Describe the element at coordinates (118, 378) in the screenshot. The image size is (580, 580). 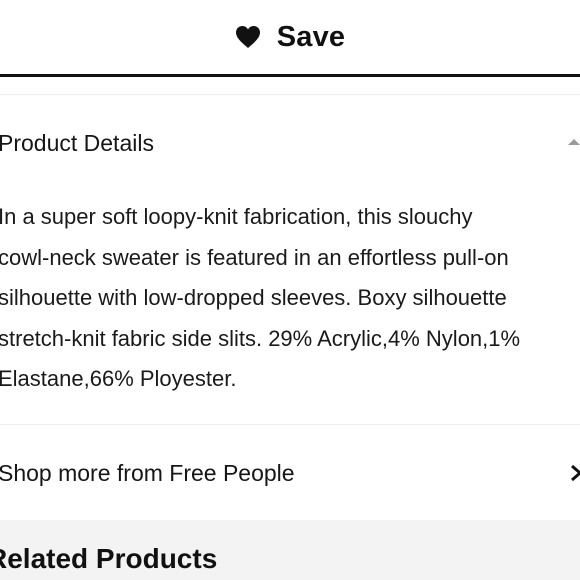
I see `description-line: Elastane,66% Ployester.` at that location.